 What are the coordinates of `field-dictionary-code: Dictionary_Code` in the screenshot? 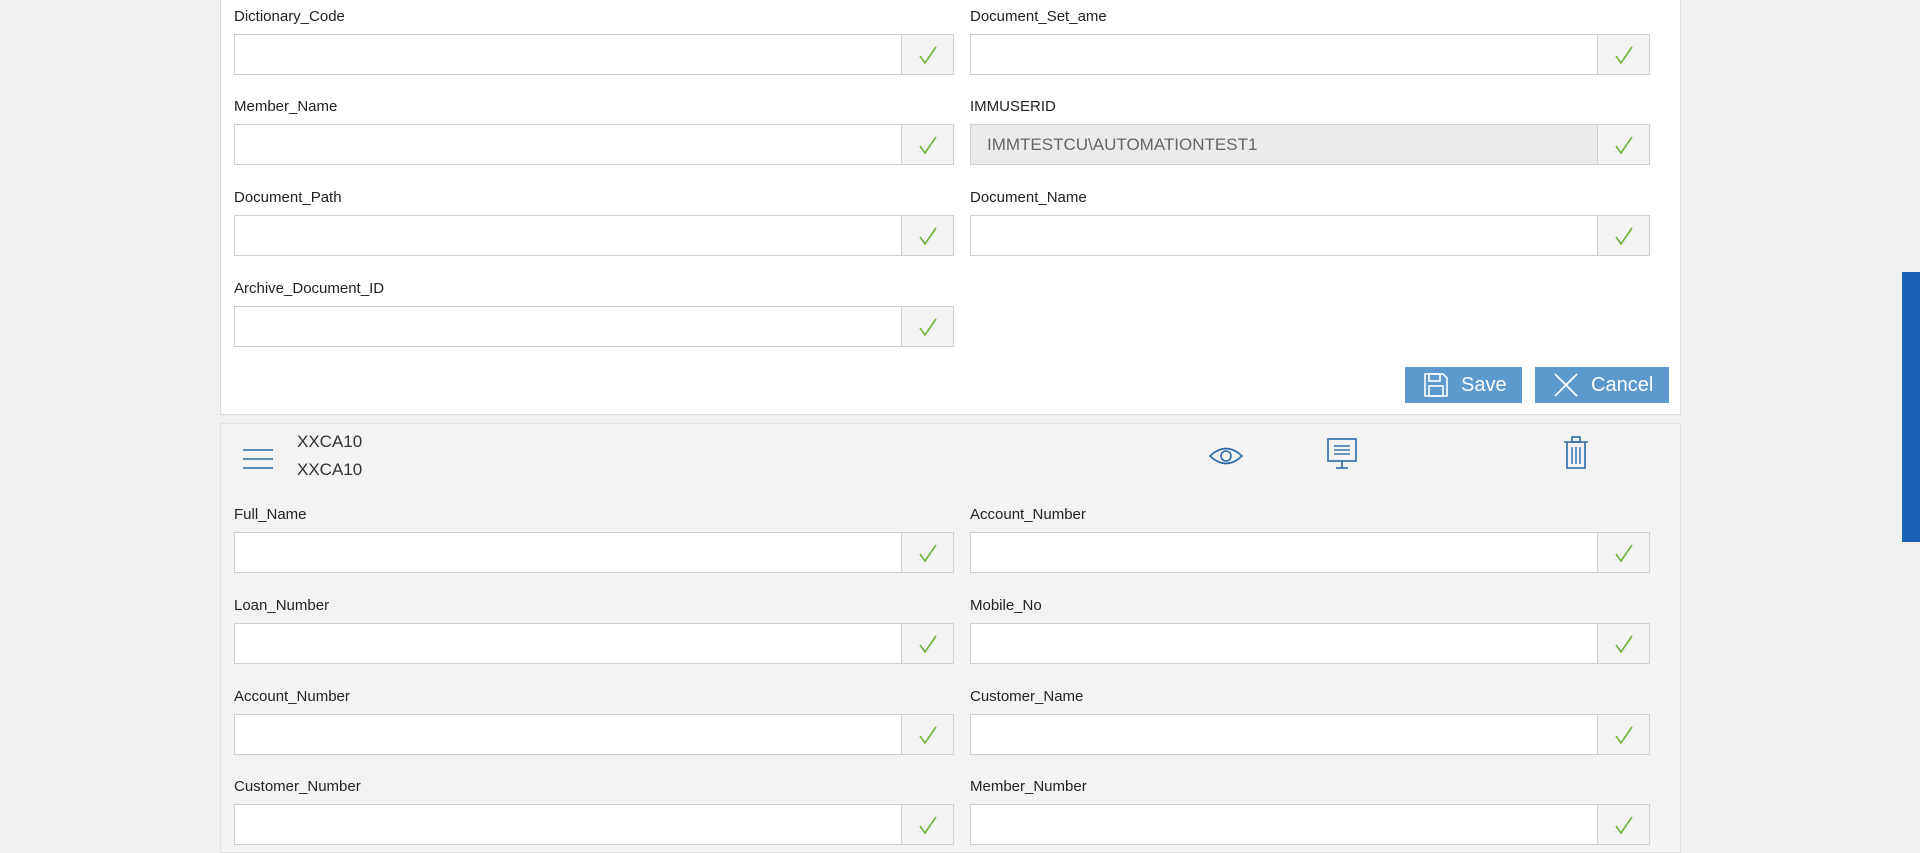 It's located at (594, 41).